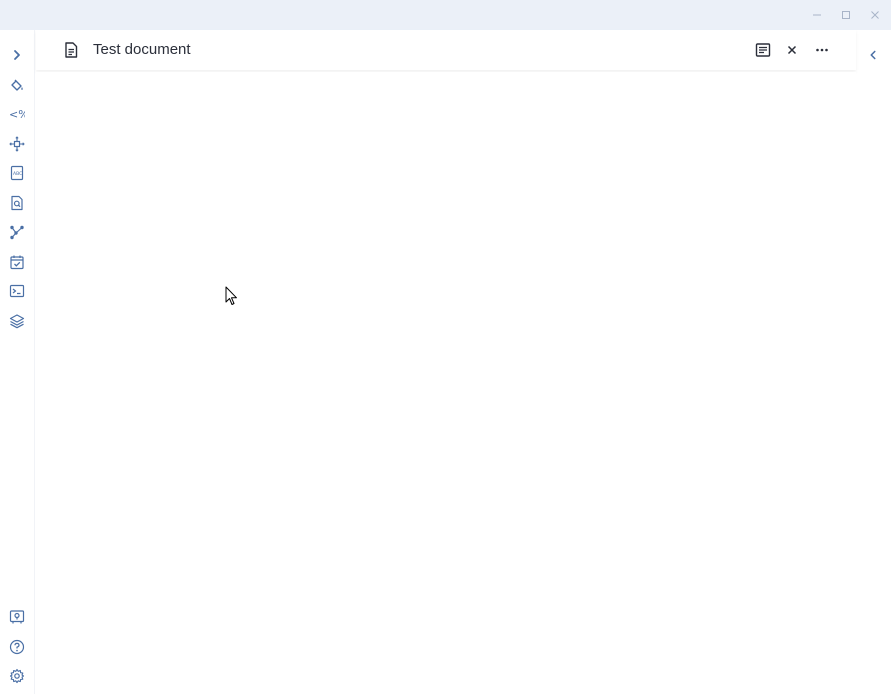 The image size is (891, 694). I want to click on layers-icon, so click(17, 321).